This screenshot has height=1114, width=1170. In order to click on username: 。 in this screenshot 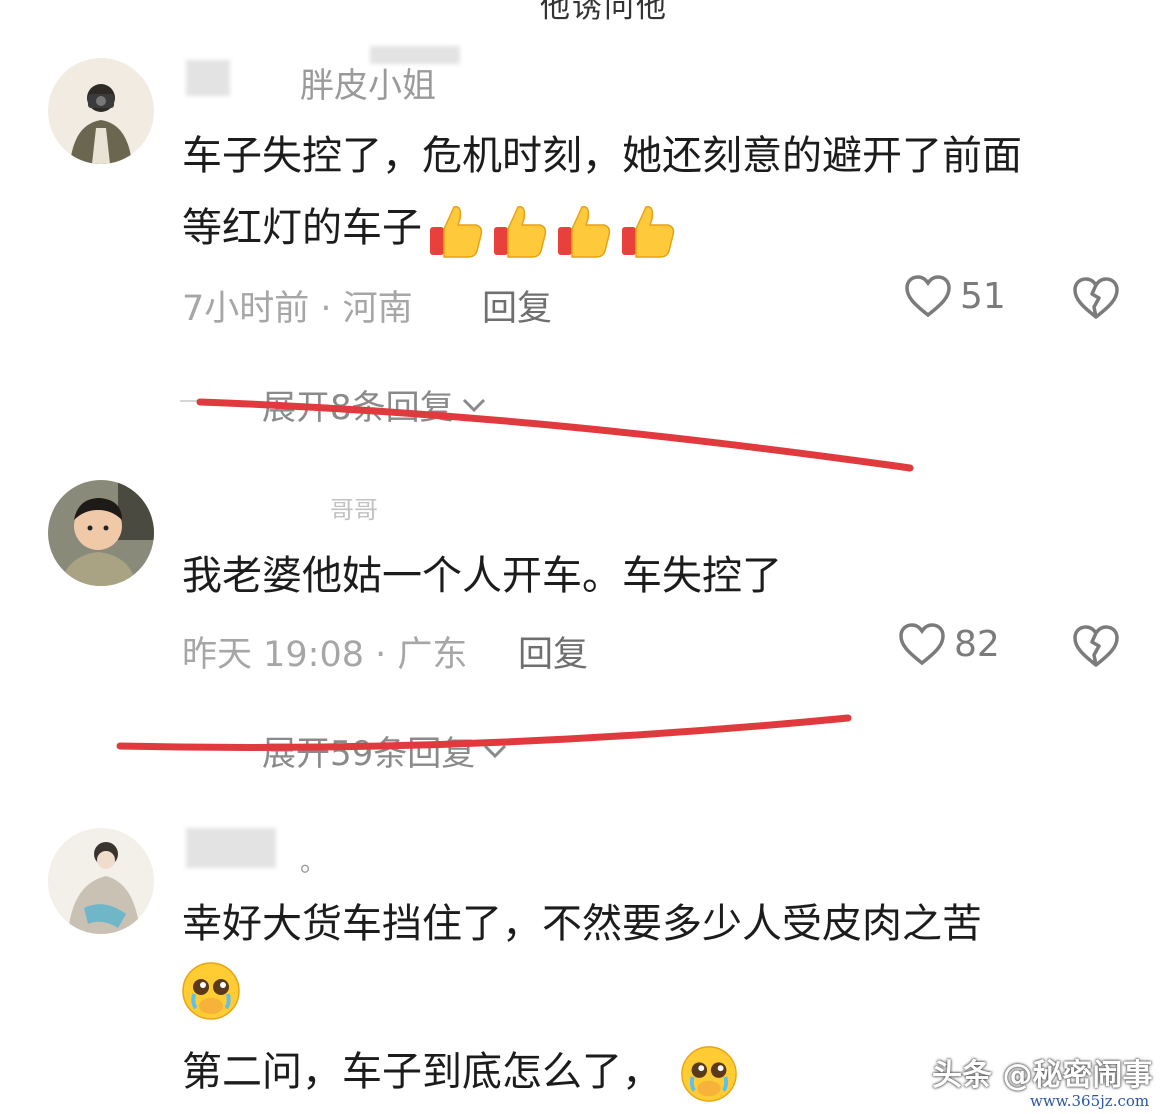, I will do `click(313, 860)`.